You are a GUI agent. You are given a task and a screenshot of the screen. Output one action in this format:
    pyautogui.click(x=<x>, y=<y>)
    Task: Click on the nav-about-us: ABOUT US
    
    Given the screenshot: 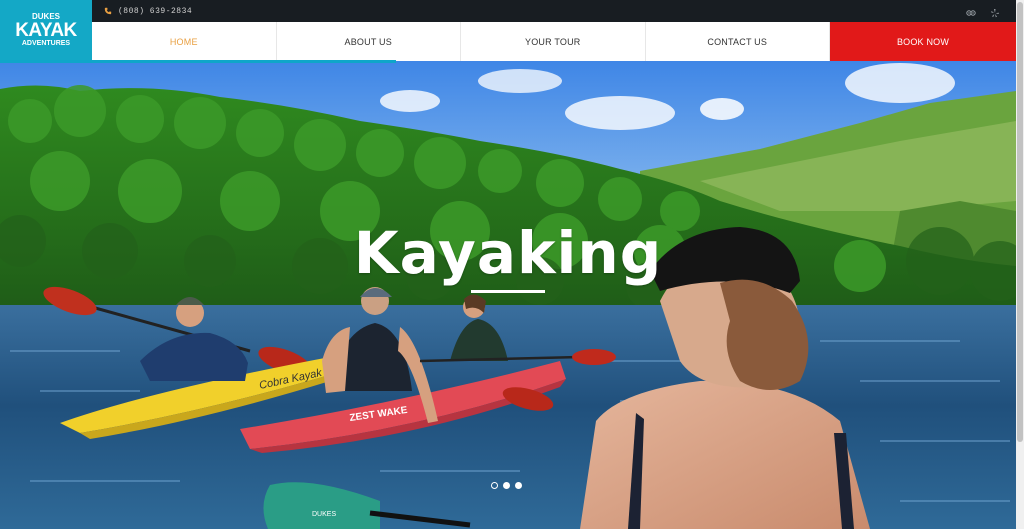 What is the action you would take?
    pyautogui.click(x=369, y=41)
    